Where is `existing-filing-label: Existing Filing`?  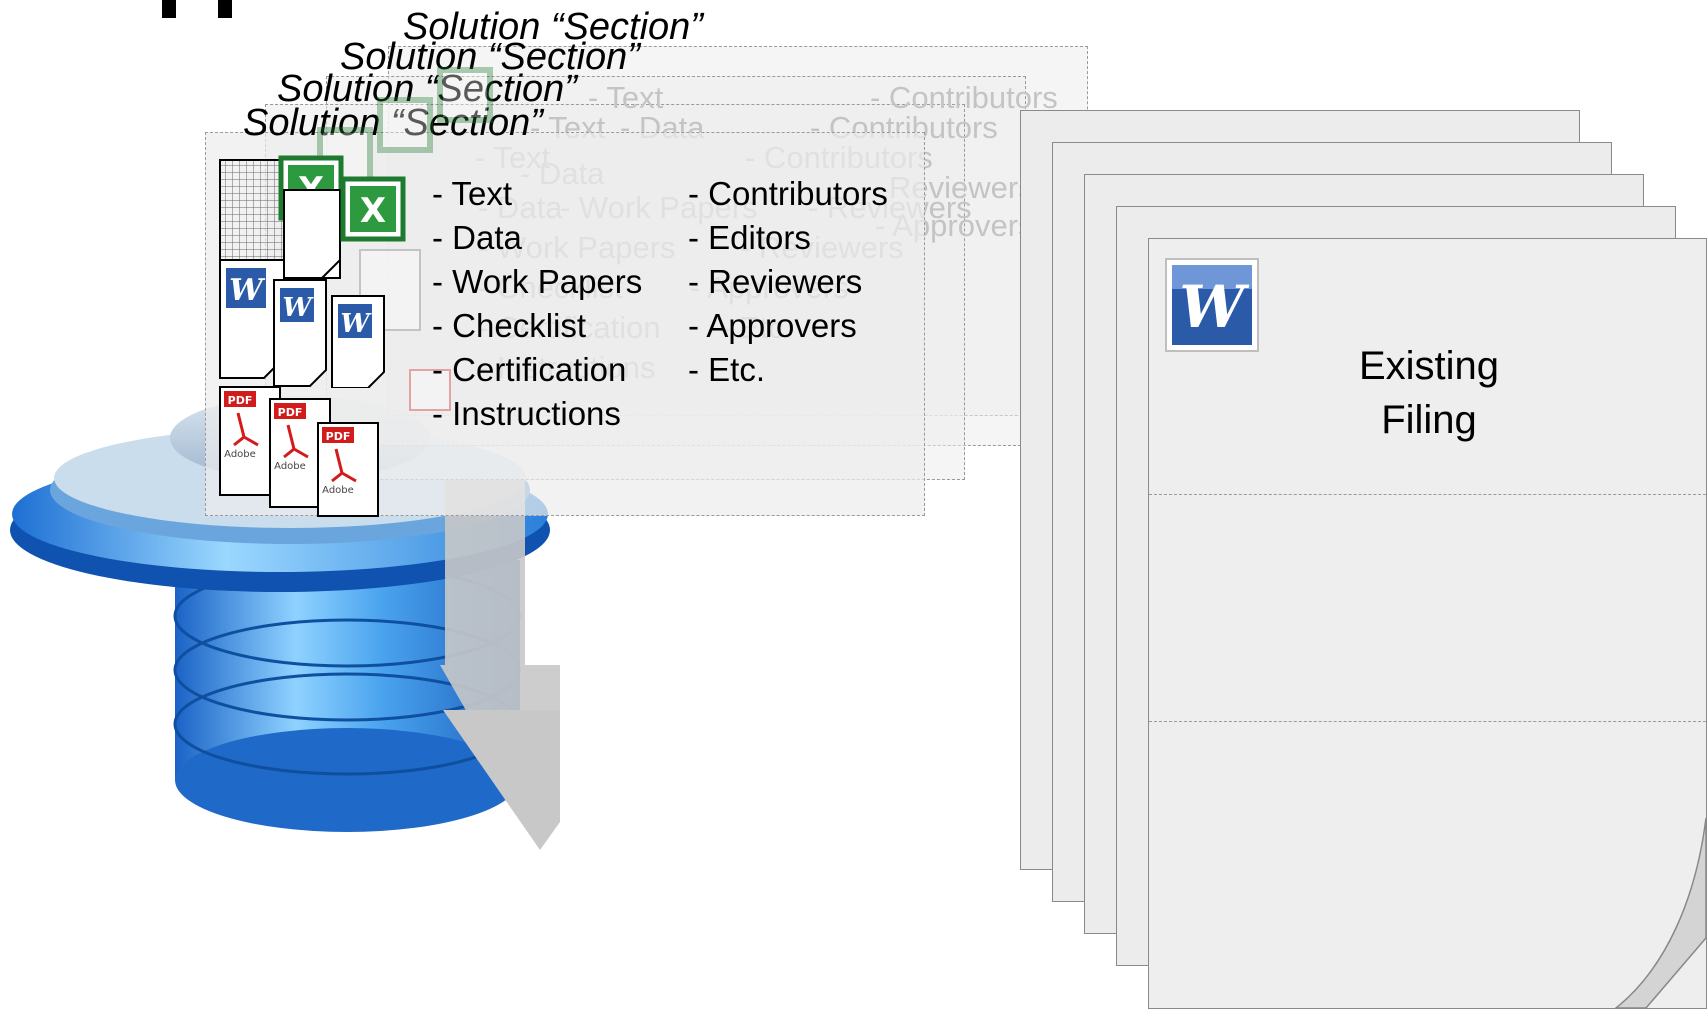
existing-filing-label: Existing Filing is located at coordinates (1429, 393).